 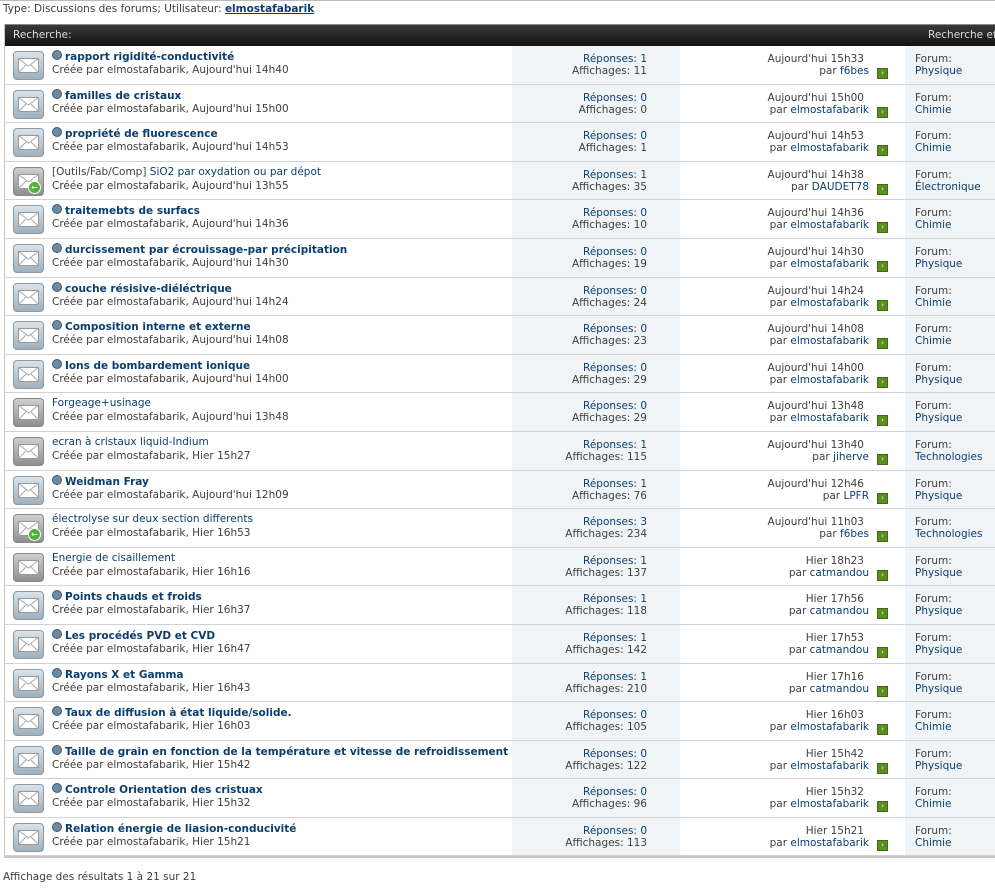 I want to click on forum-link: Électronique, so click(x=948, y=187).